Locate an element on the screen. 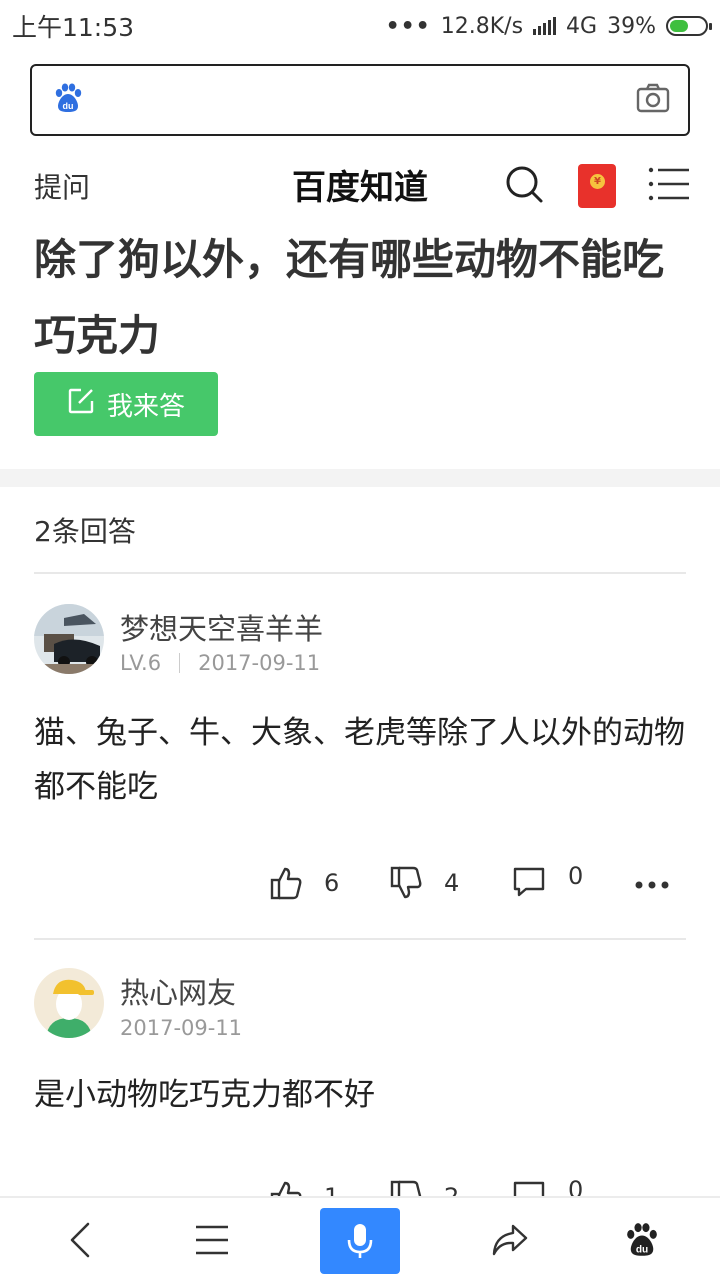 The image size is (720, 1280). answer-meta: LV.6 2017-09-11 is located at coordinates (220, 663).